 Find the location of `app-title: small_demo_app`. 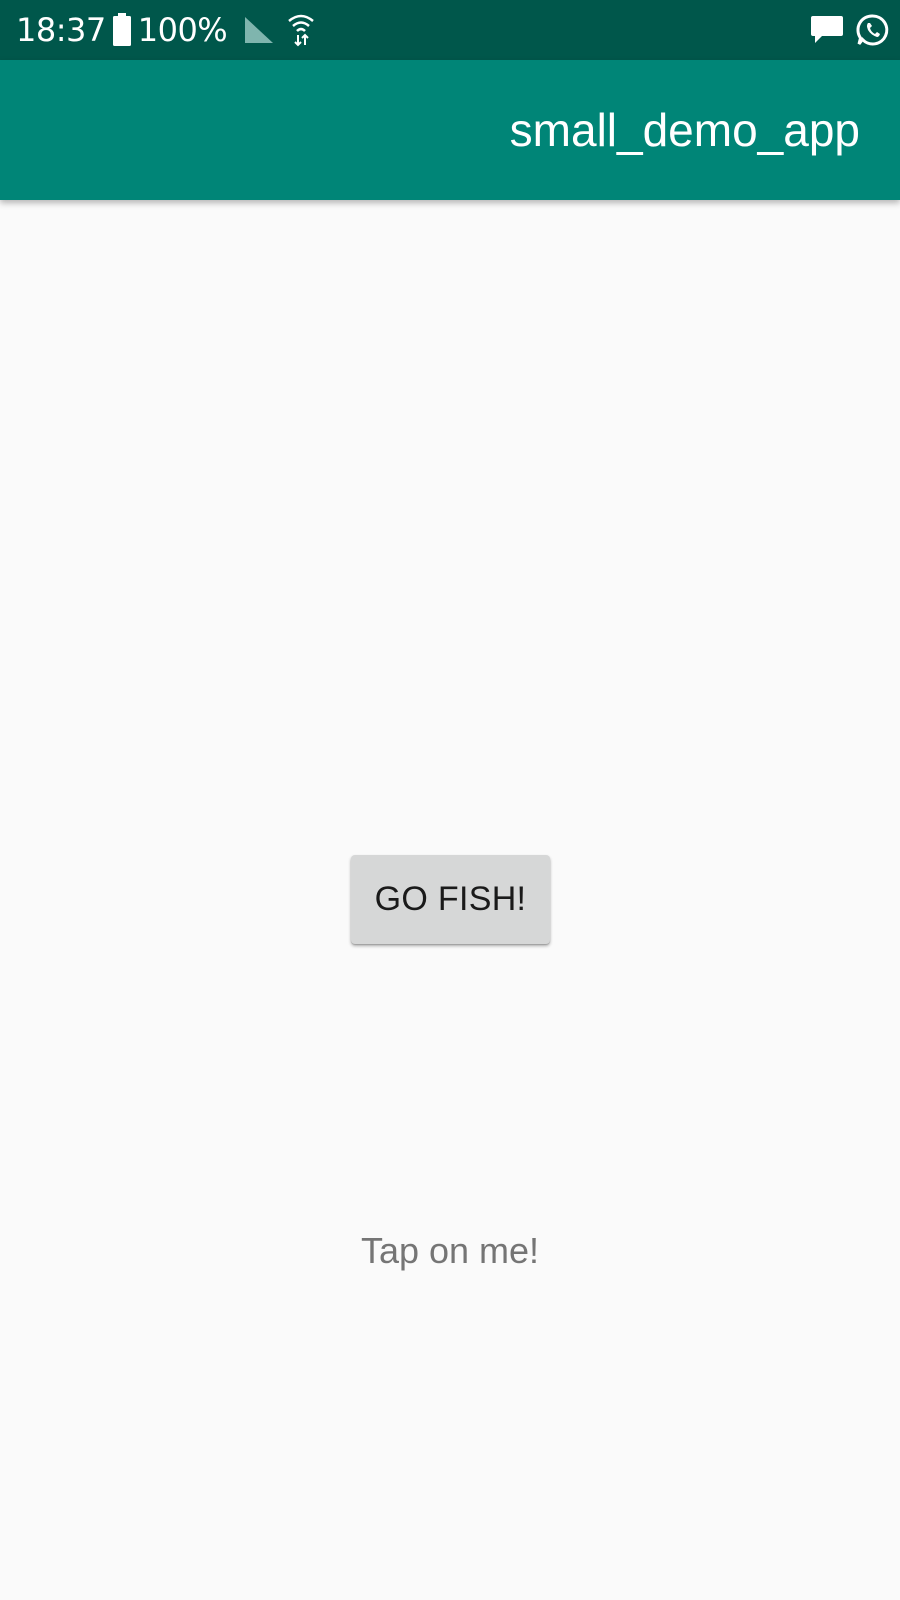

app-title: small_demo_app is located at coordinates (684, 130).